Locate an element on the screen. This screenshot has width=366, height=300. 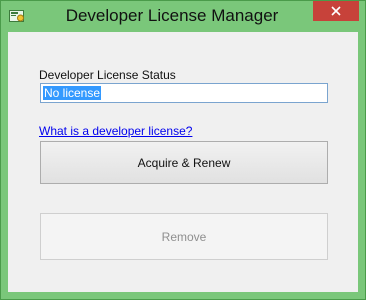
license-status-label: Developer License Status is located at coordinates (107, 75).